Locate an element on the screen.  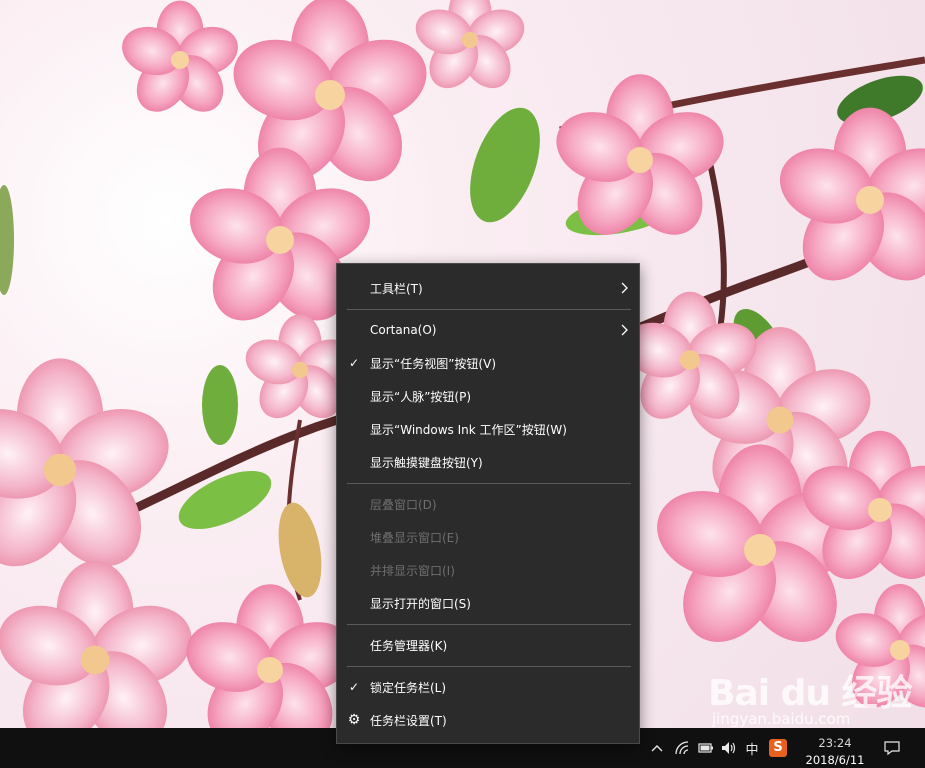
menu-item-show-open-windows: 显示打开的窗口(S) is located at coordinates (488, 603).